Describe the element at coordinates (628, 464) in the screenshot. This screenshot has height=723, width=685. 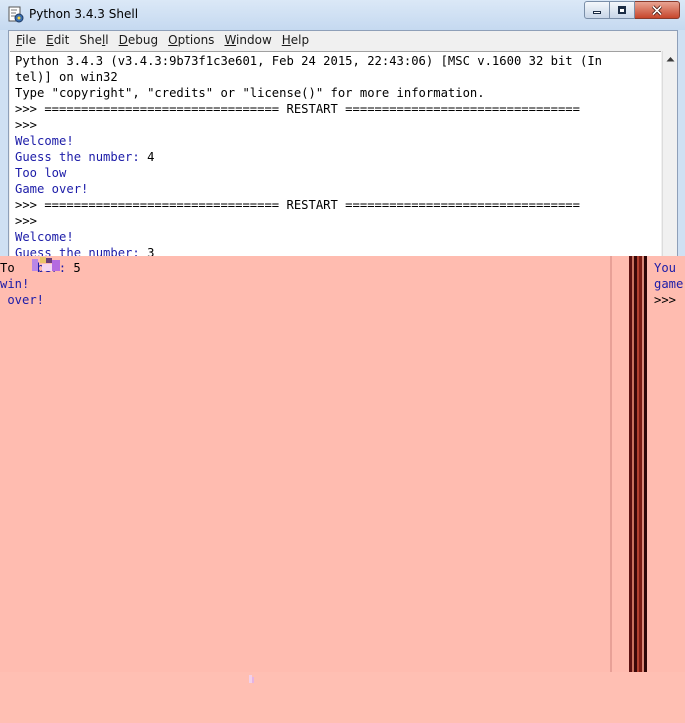
I see `glitch-stripes` at that location.